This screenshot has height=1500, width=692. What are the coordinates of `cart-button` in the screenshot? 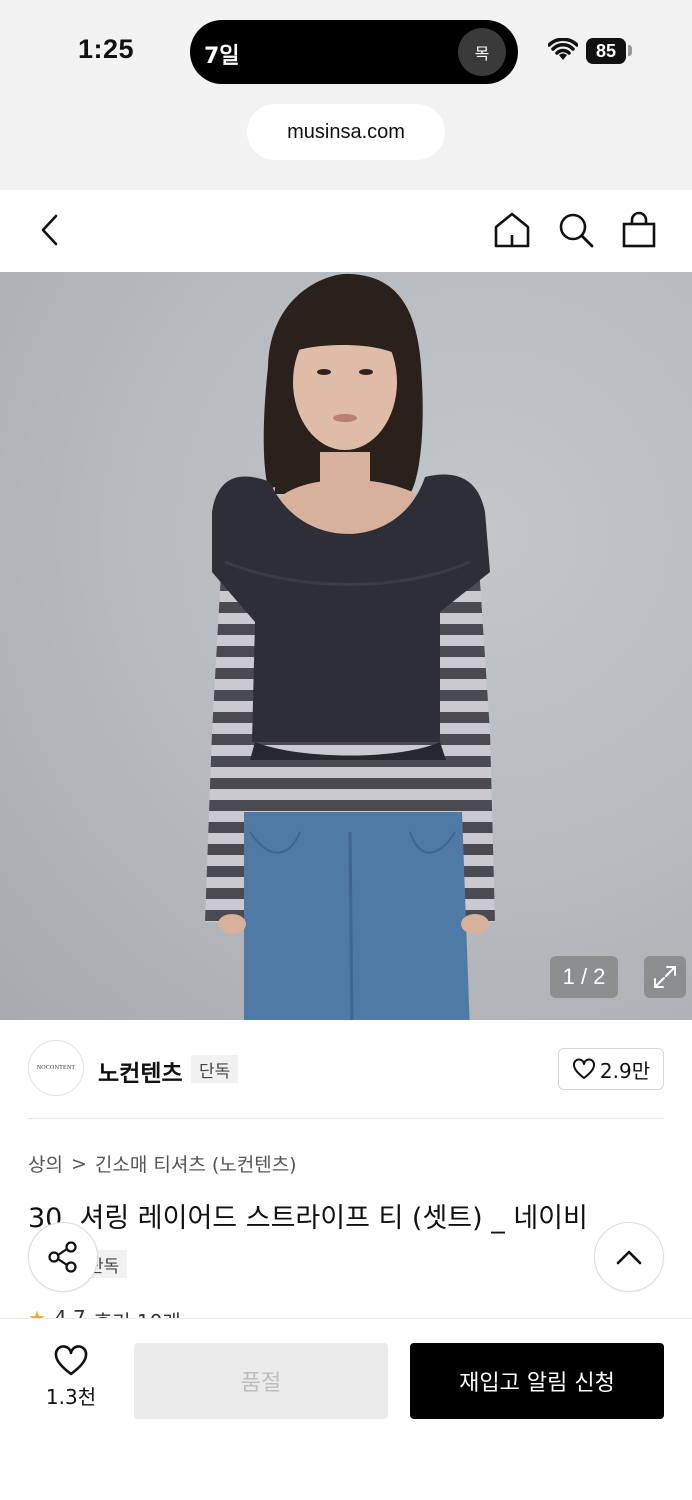 It's located at (639, 230).